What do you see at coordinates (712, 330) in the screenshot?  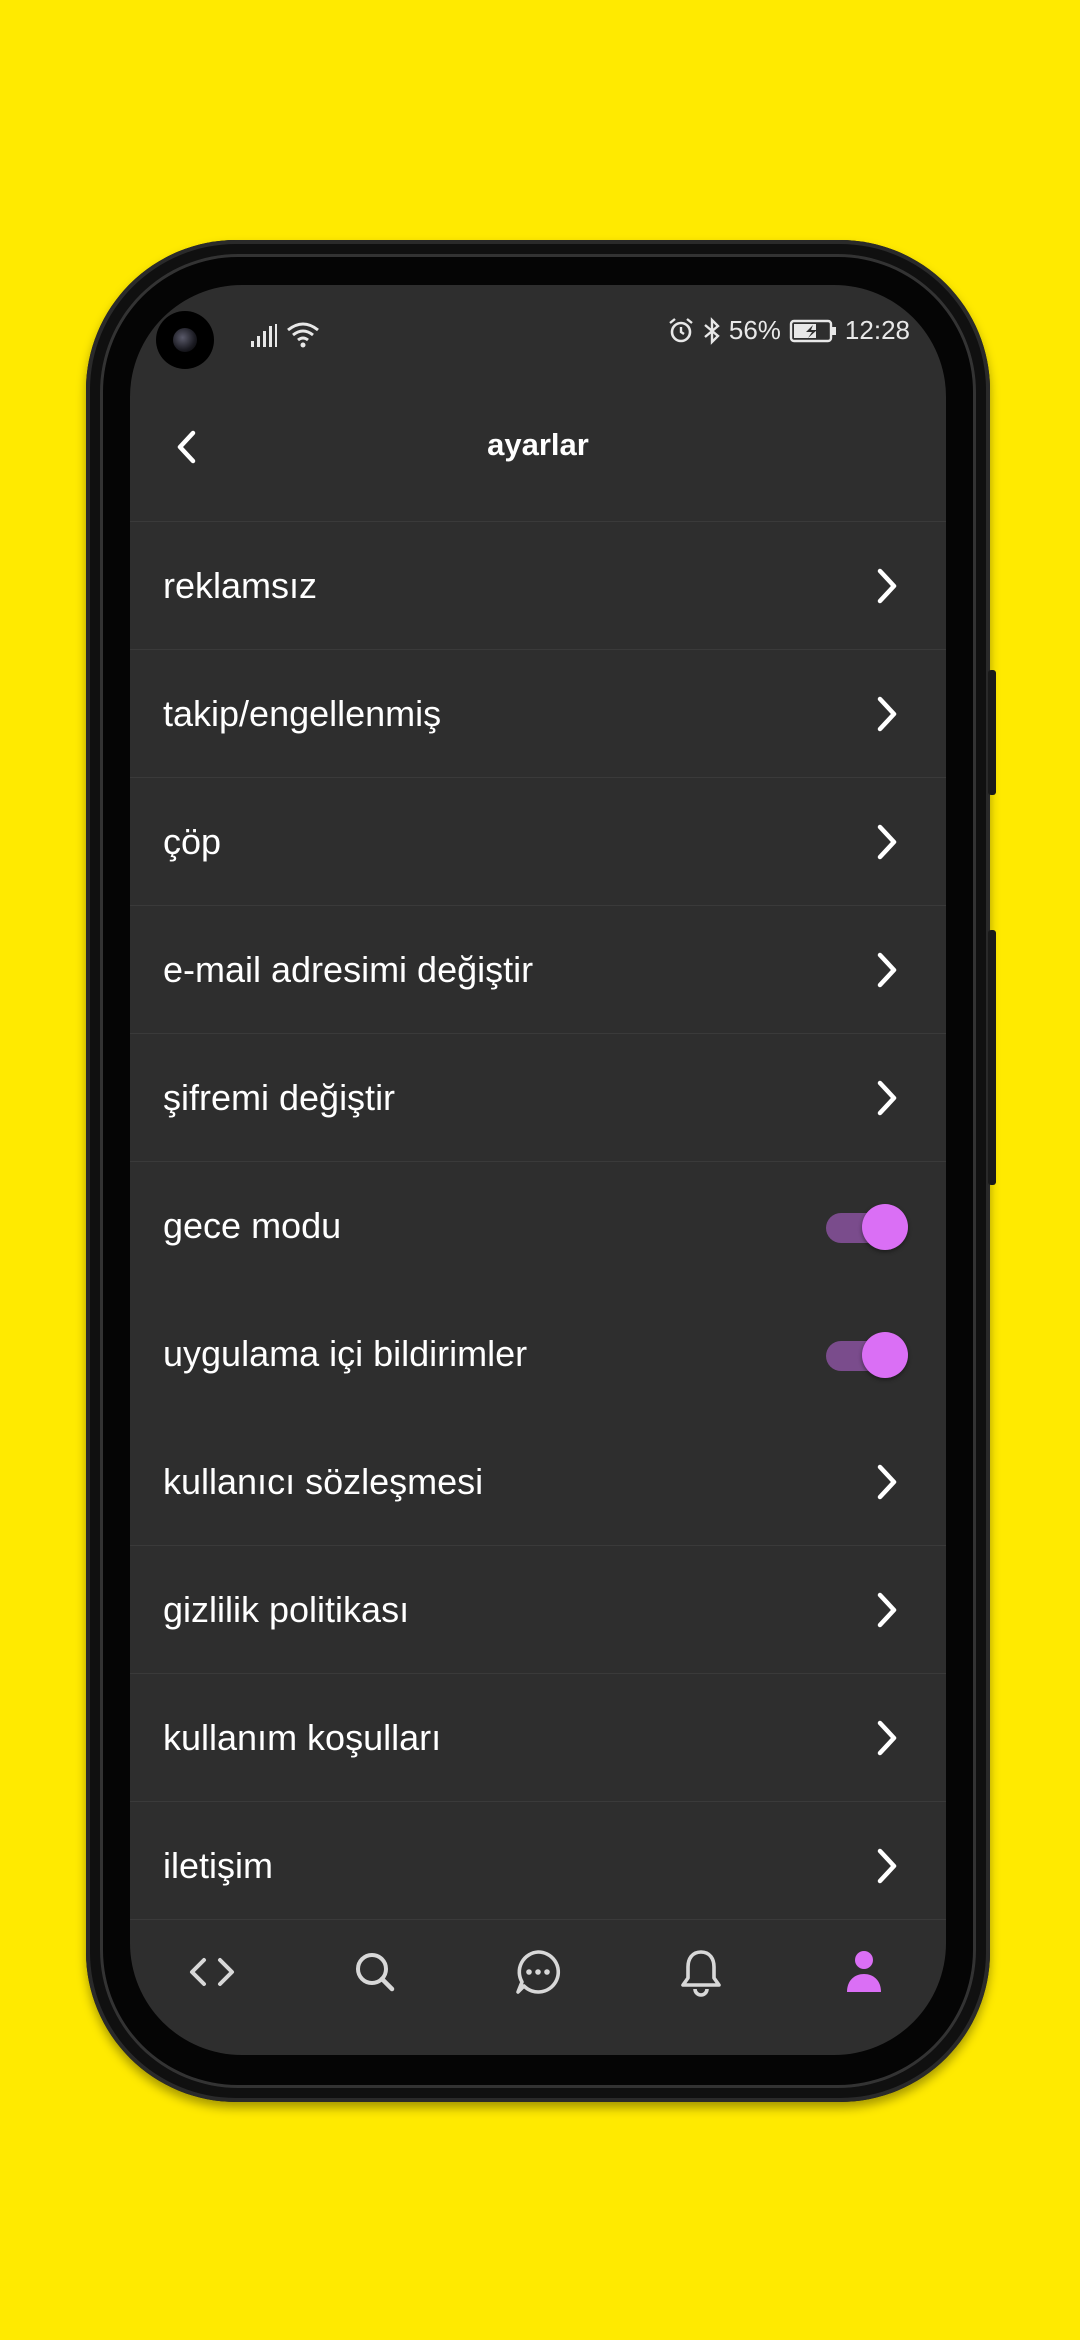 I see `bluetooth-icon` at bounding box center [712, 330].